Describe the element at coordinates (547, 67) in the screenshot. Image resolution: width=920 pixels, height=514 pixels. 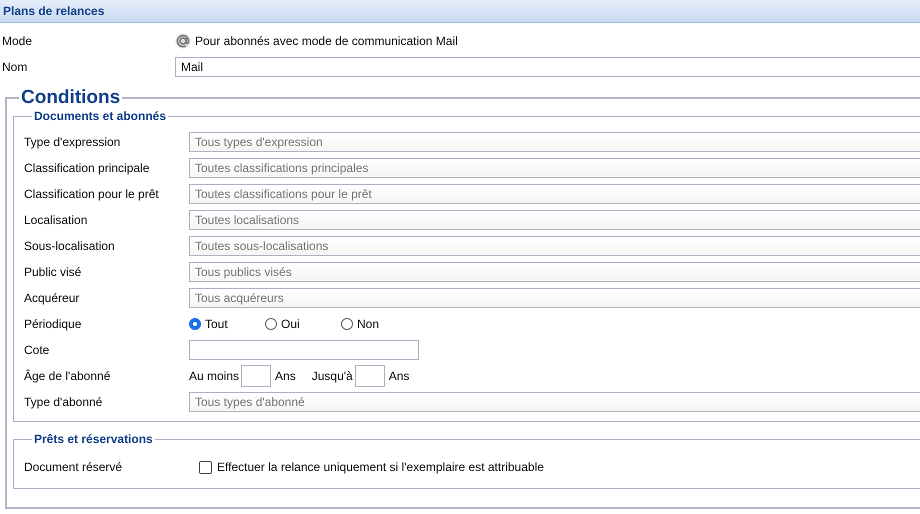
I see `name-field: Mail` at that location.